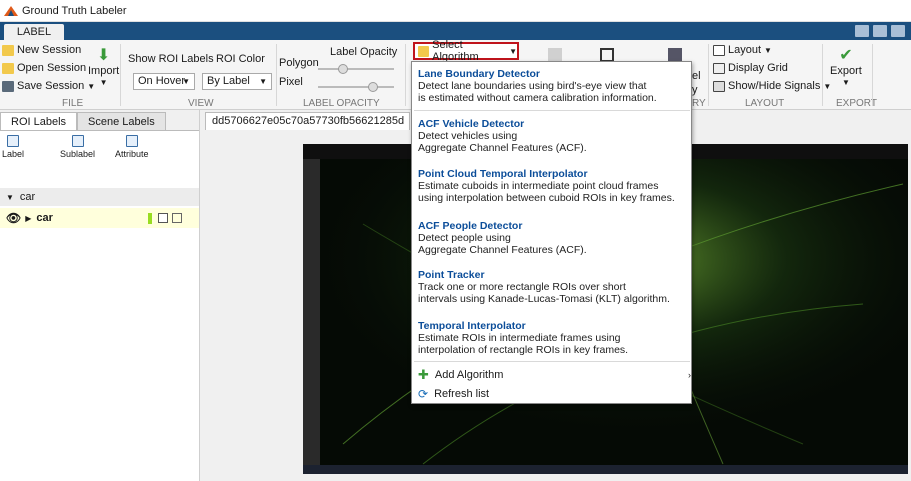  Describe the element at coordinates (555, 55) in the screenshot. I see `algorithm-settings-icon` at that location.